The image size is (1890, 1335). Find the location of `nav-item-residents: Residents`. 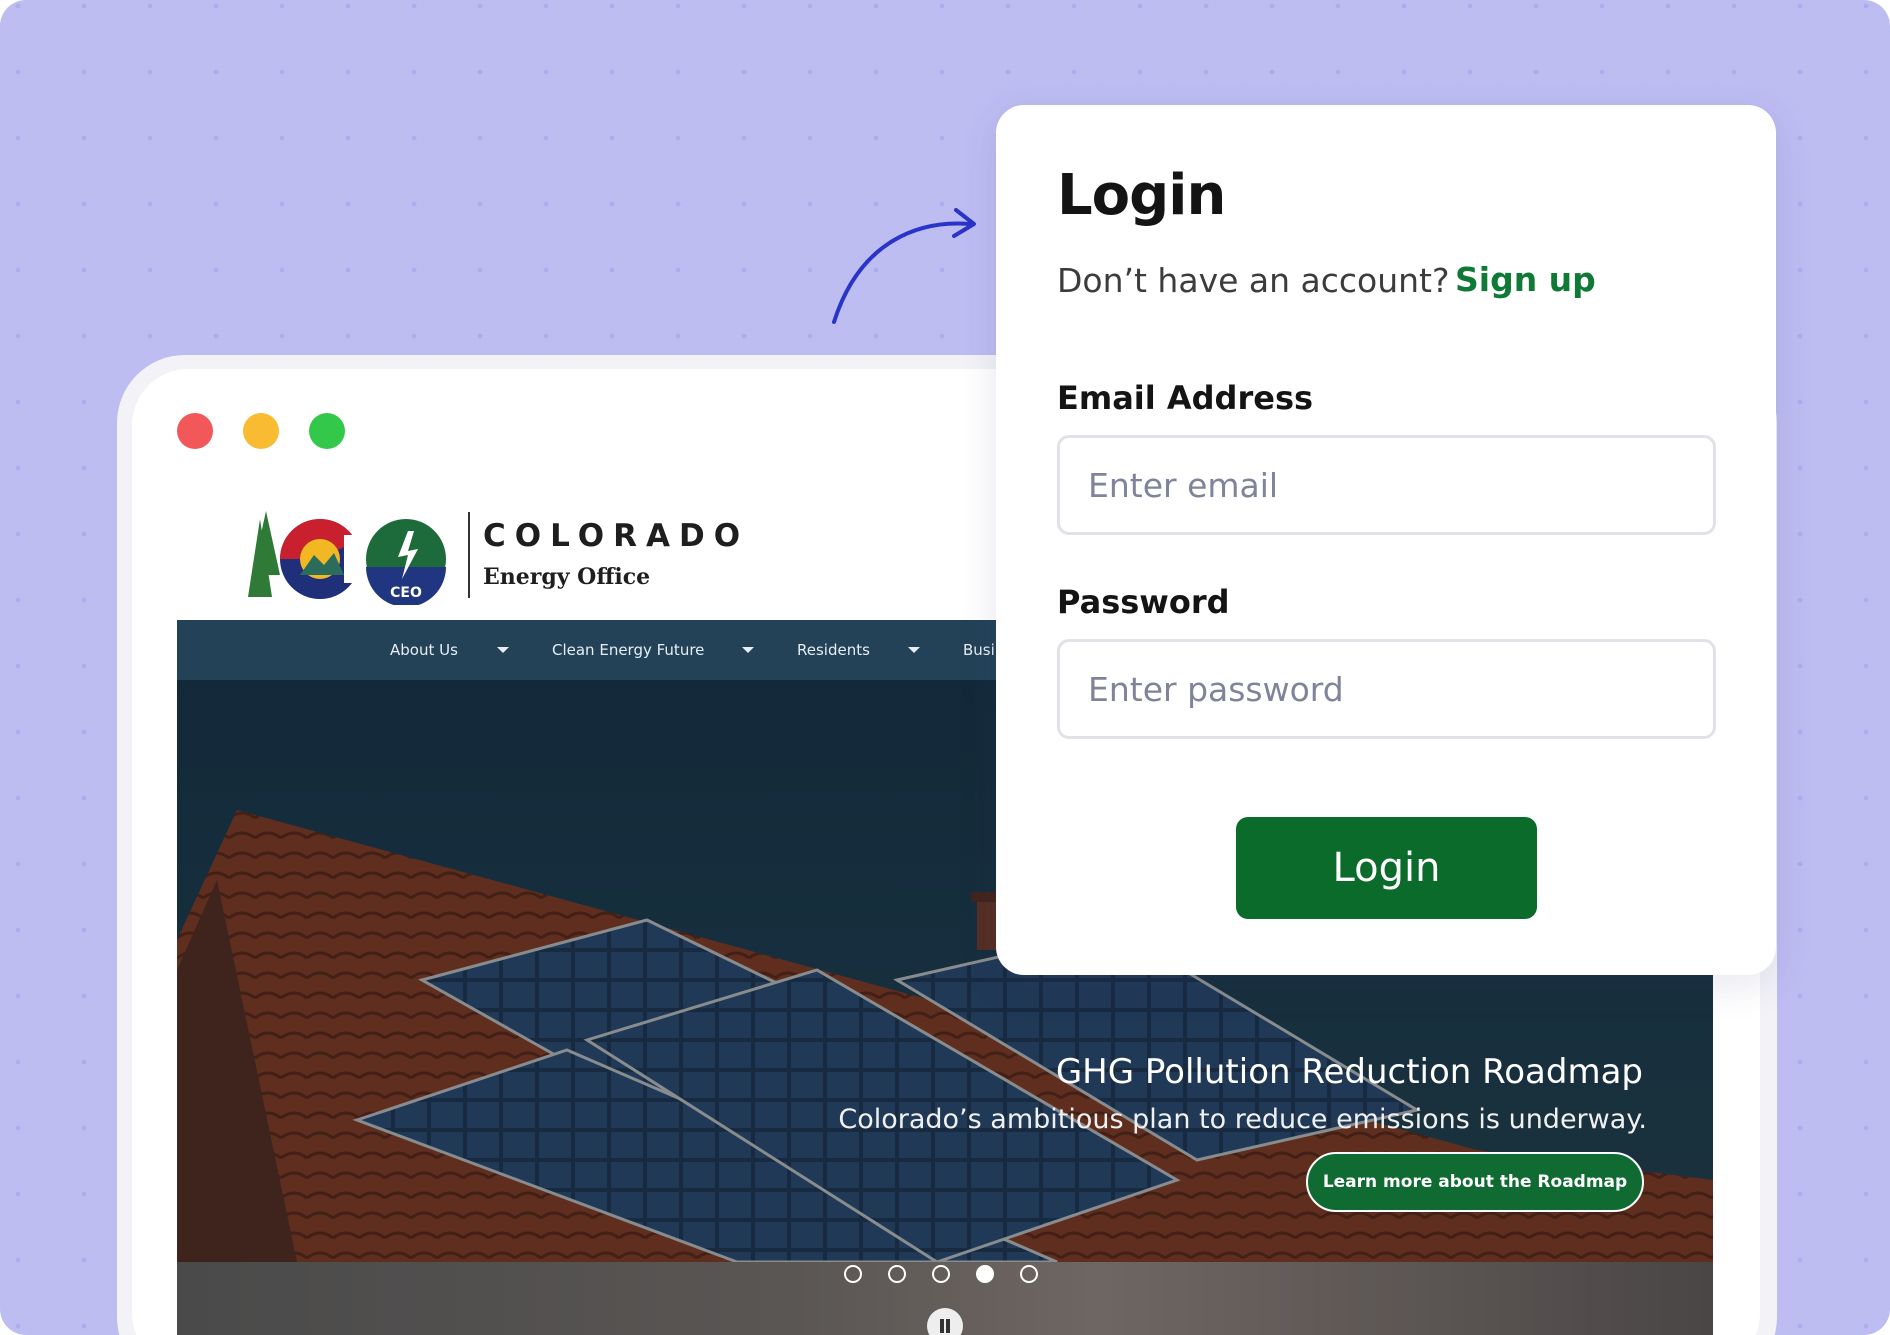

nav-item-residents: Residents is located at coordinates (833, 650).